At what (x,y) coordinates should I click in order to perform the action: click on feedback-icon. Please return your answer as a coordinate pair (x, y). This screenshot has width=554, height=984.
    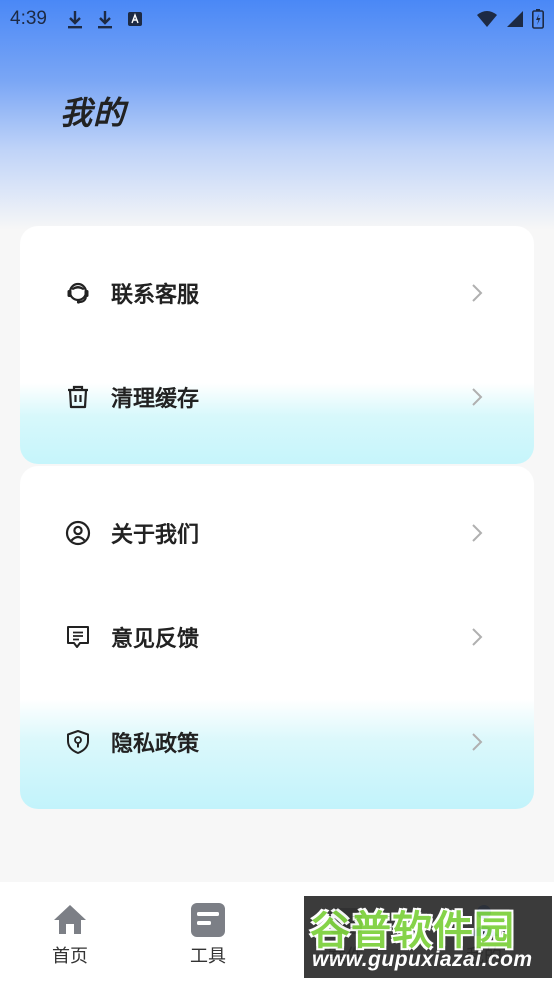
    Looking at the image, I should click on (78, 637).